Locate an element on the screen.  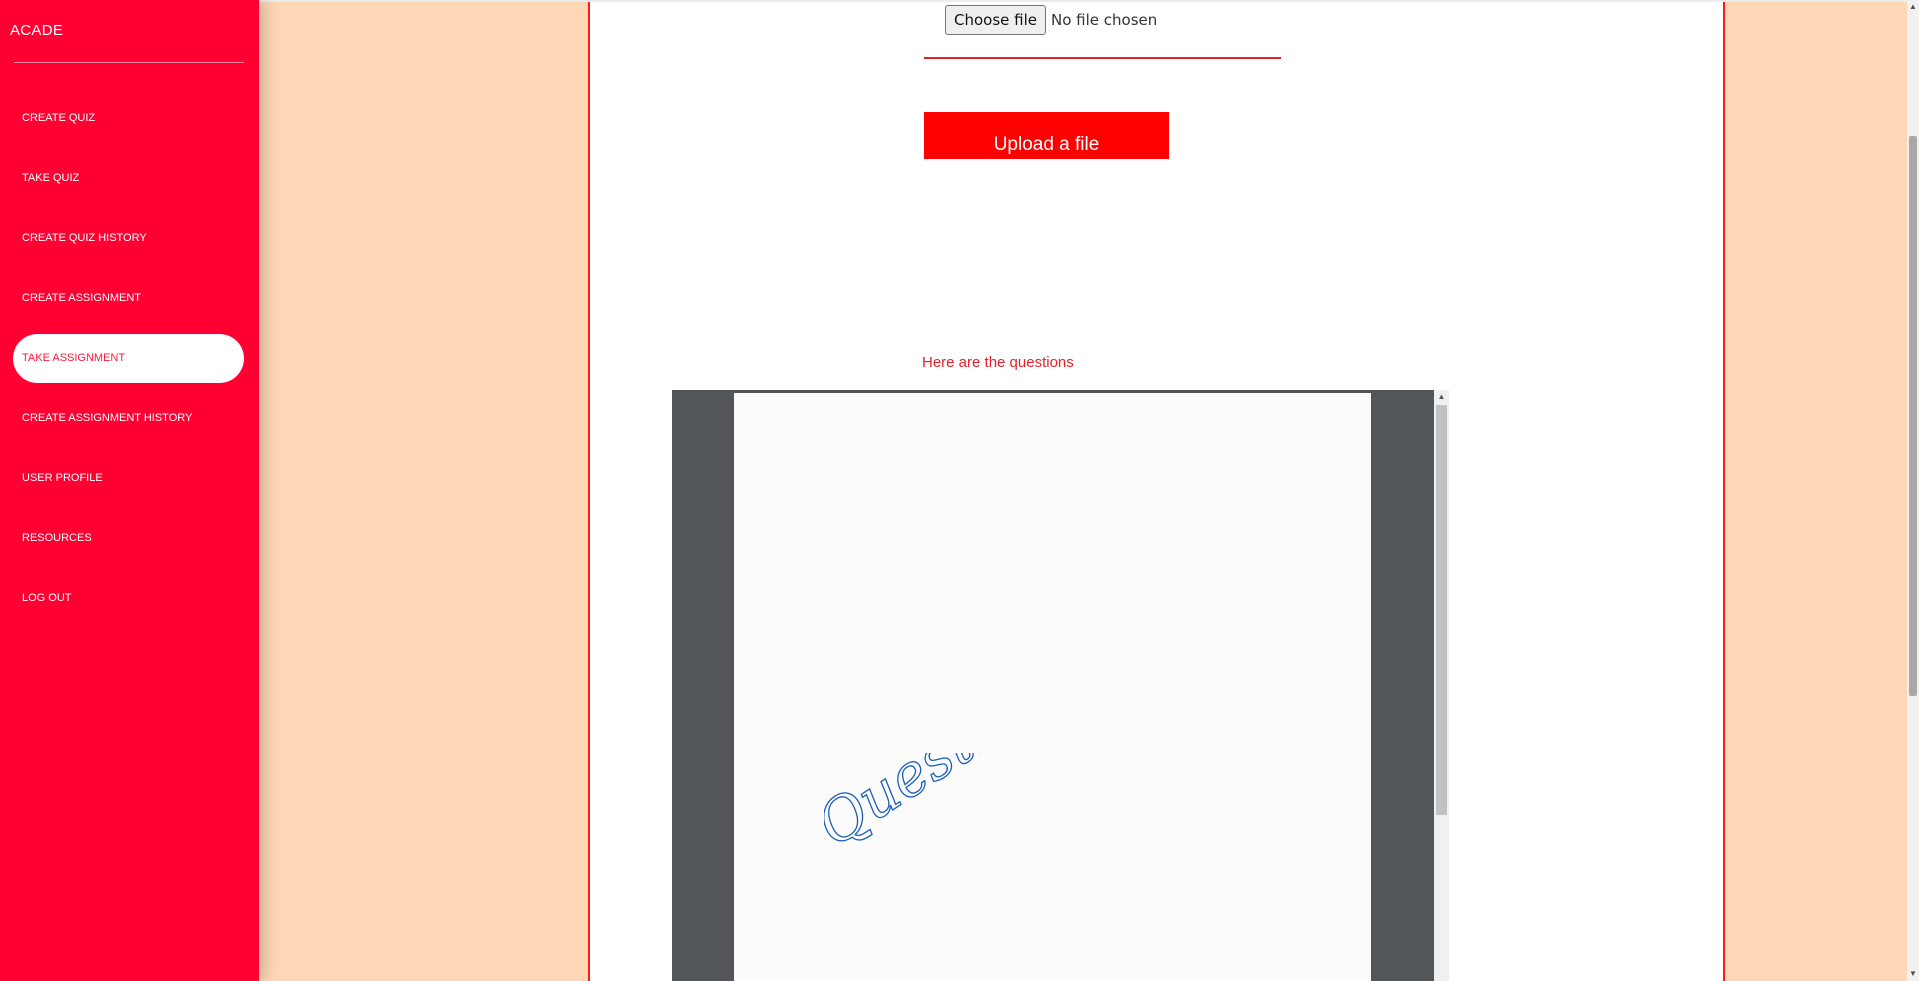
sidebar-item-create-assignment-history: CREATE ASSIGNMENT HISTORY is located at coordinates (129, 418).